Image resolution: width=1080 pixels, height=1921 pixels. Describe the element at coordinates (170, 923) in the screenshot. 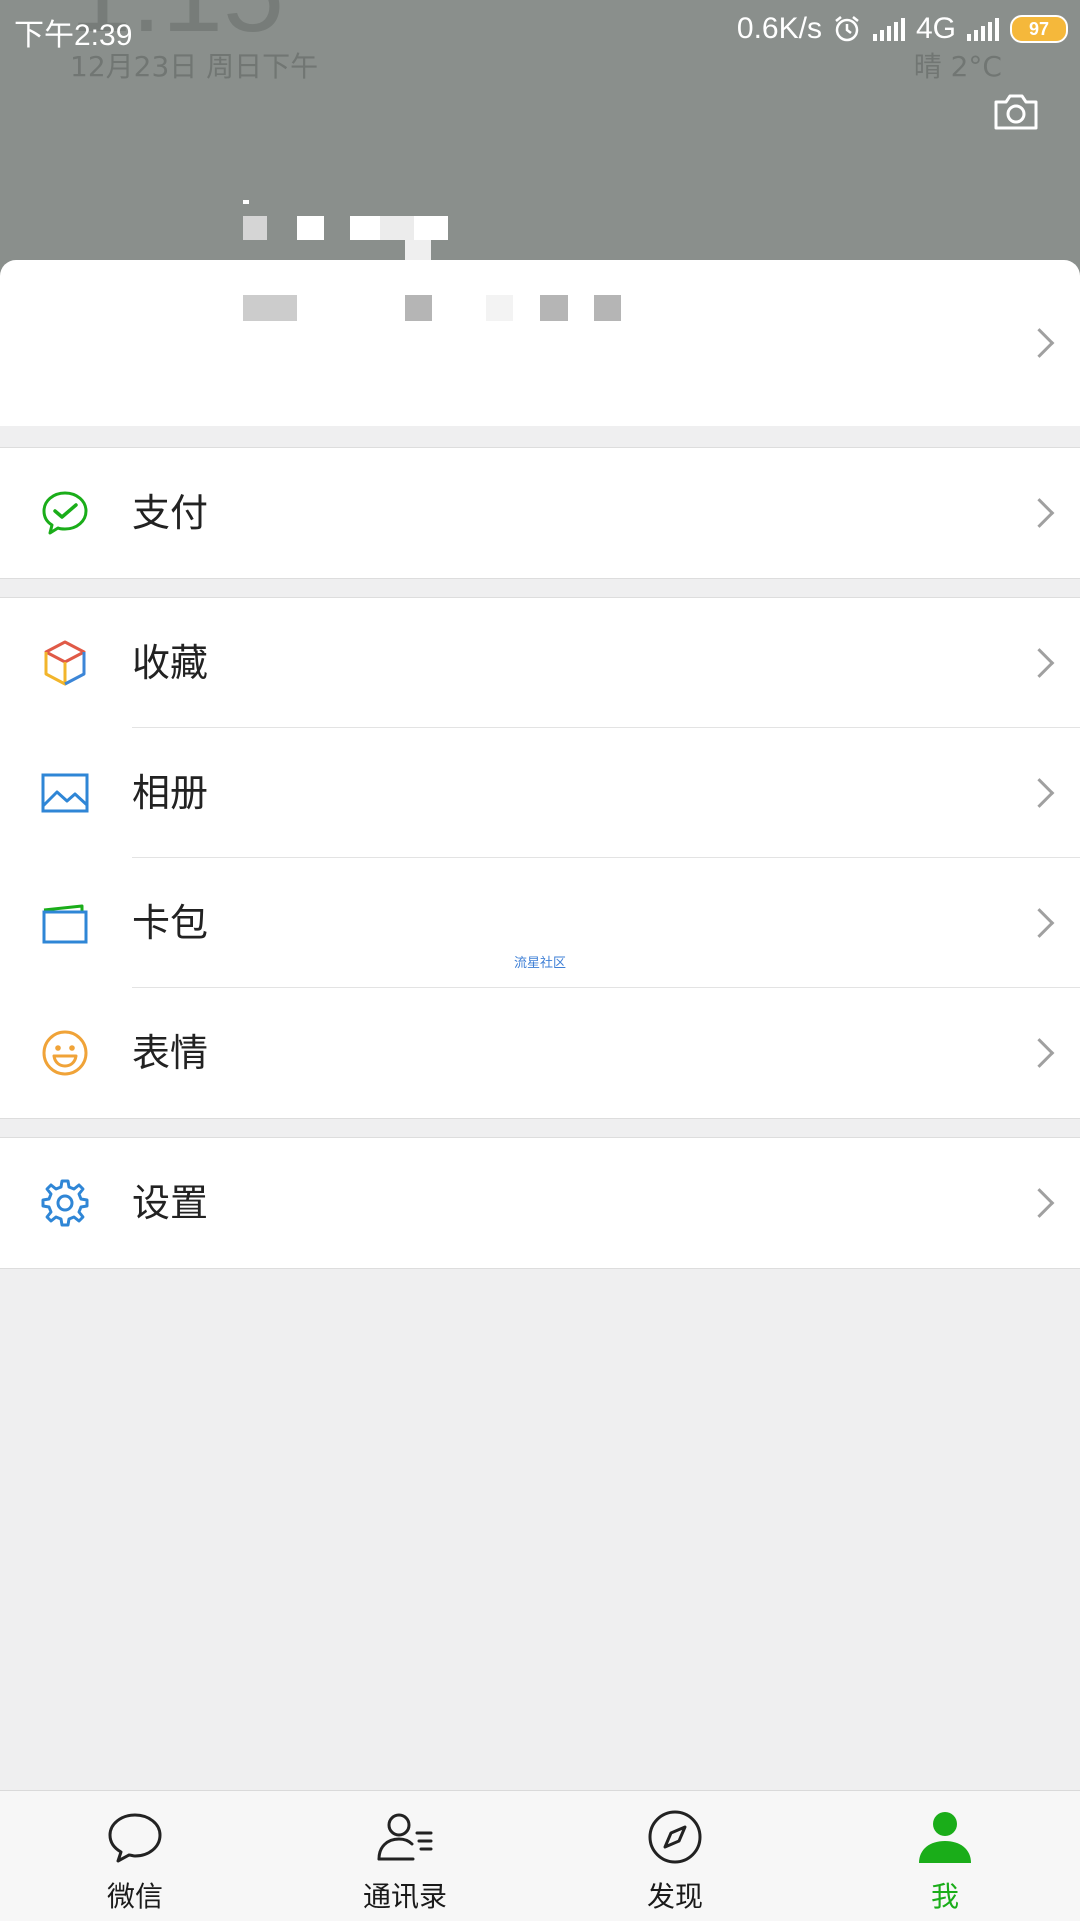

I see `menu-label-cards: 卡包` at that location.